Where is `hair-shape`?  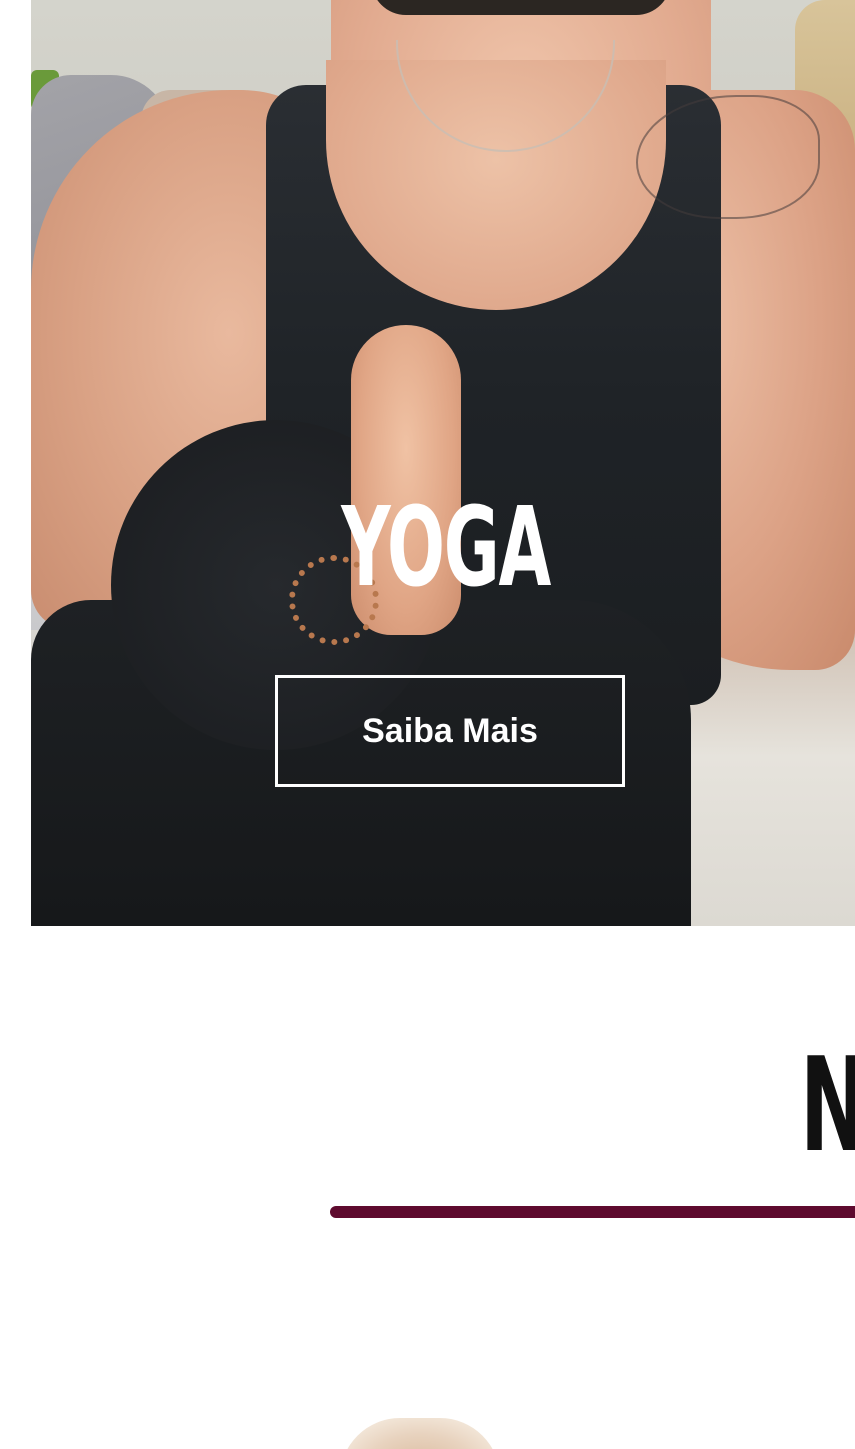 hair-shape is located at coordinates (521, 7).